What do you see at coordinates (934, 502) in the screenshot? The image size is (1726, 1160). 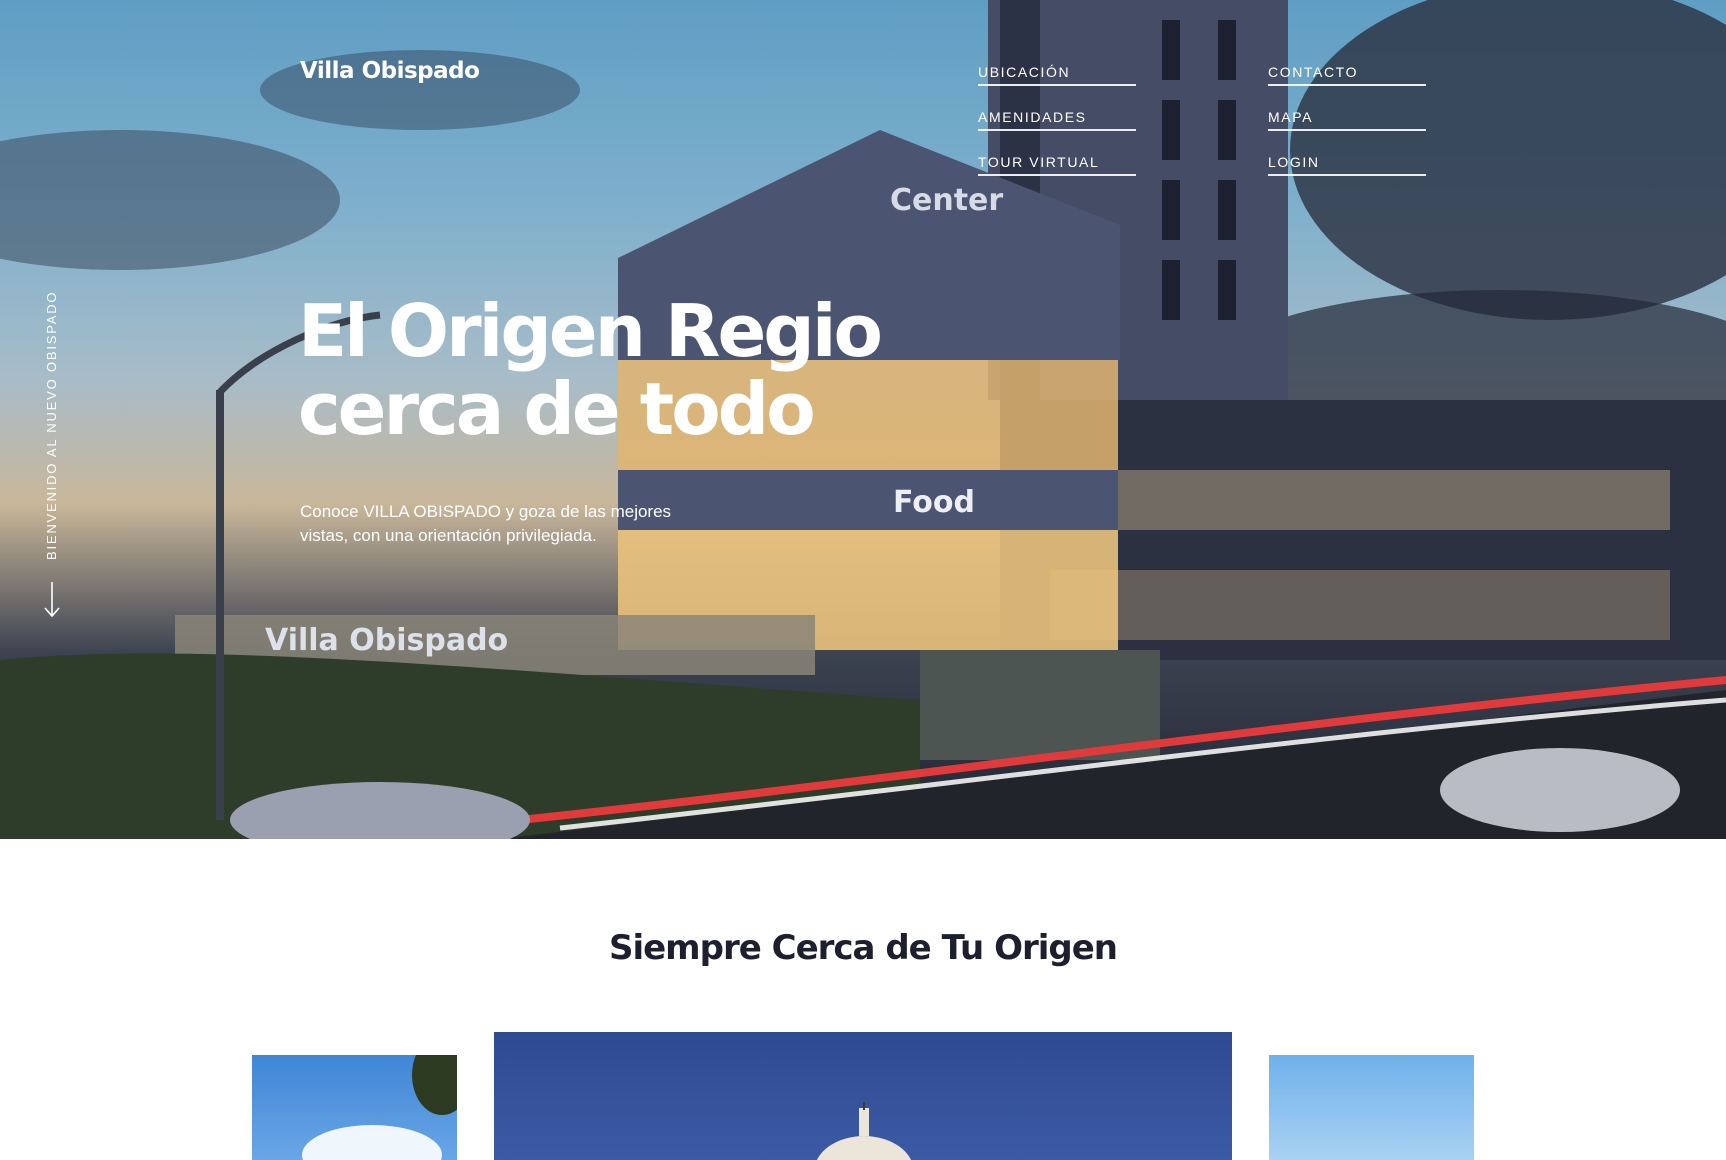 I see `food-sign: Food` at bounding box center [934, 502].